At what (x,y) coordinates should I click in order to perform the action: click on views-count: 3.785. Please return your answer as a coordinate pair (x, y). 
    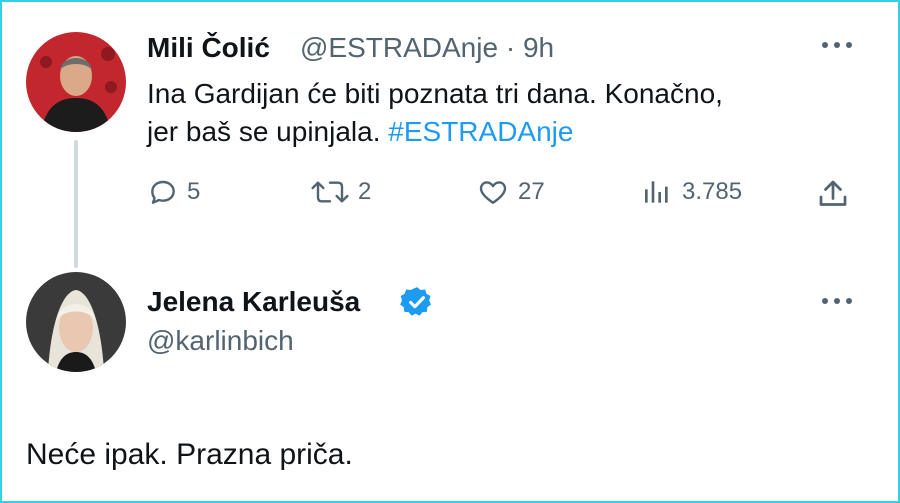
    Looking at the image, I should click on (712, 191).